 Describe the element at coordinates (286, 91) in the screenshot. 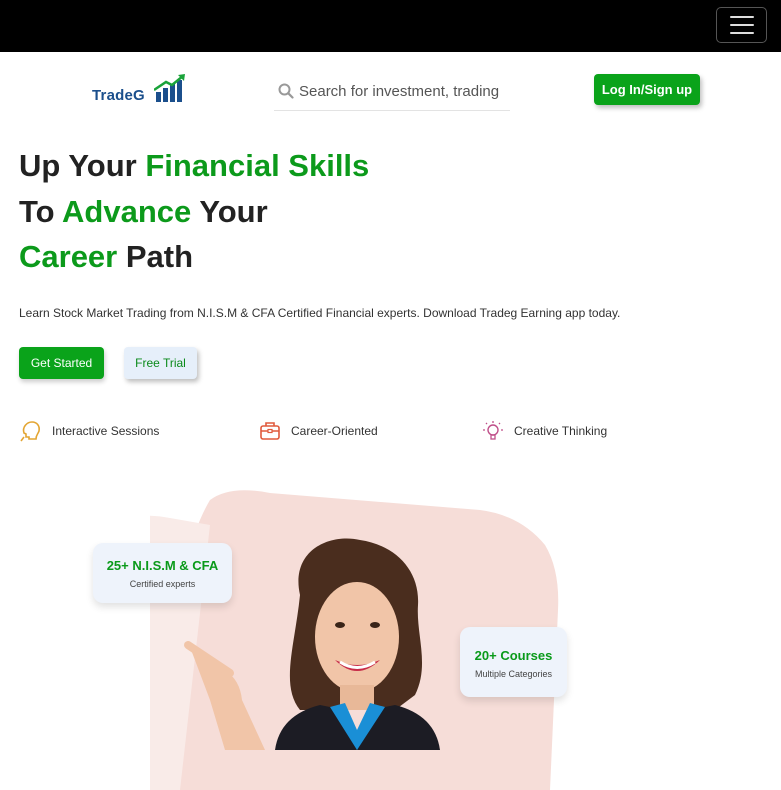

I see `search-icon` at that location.